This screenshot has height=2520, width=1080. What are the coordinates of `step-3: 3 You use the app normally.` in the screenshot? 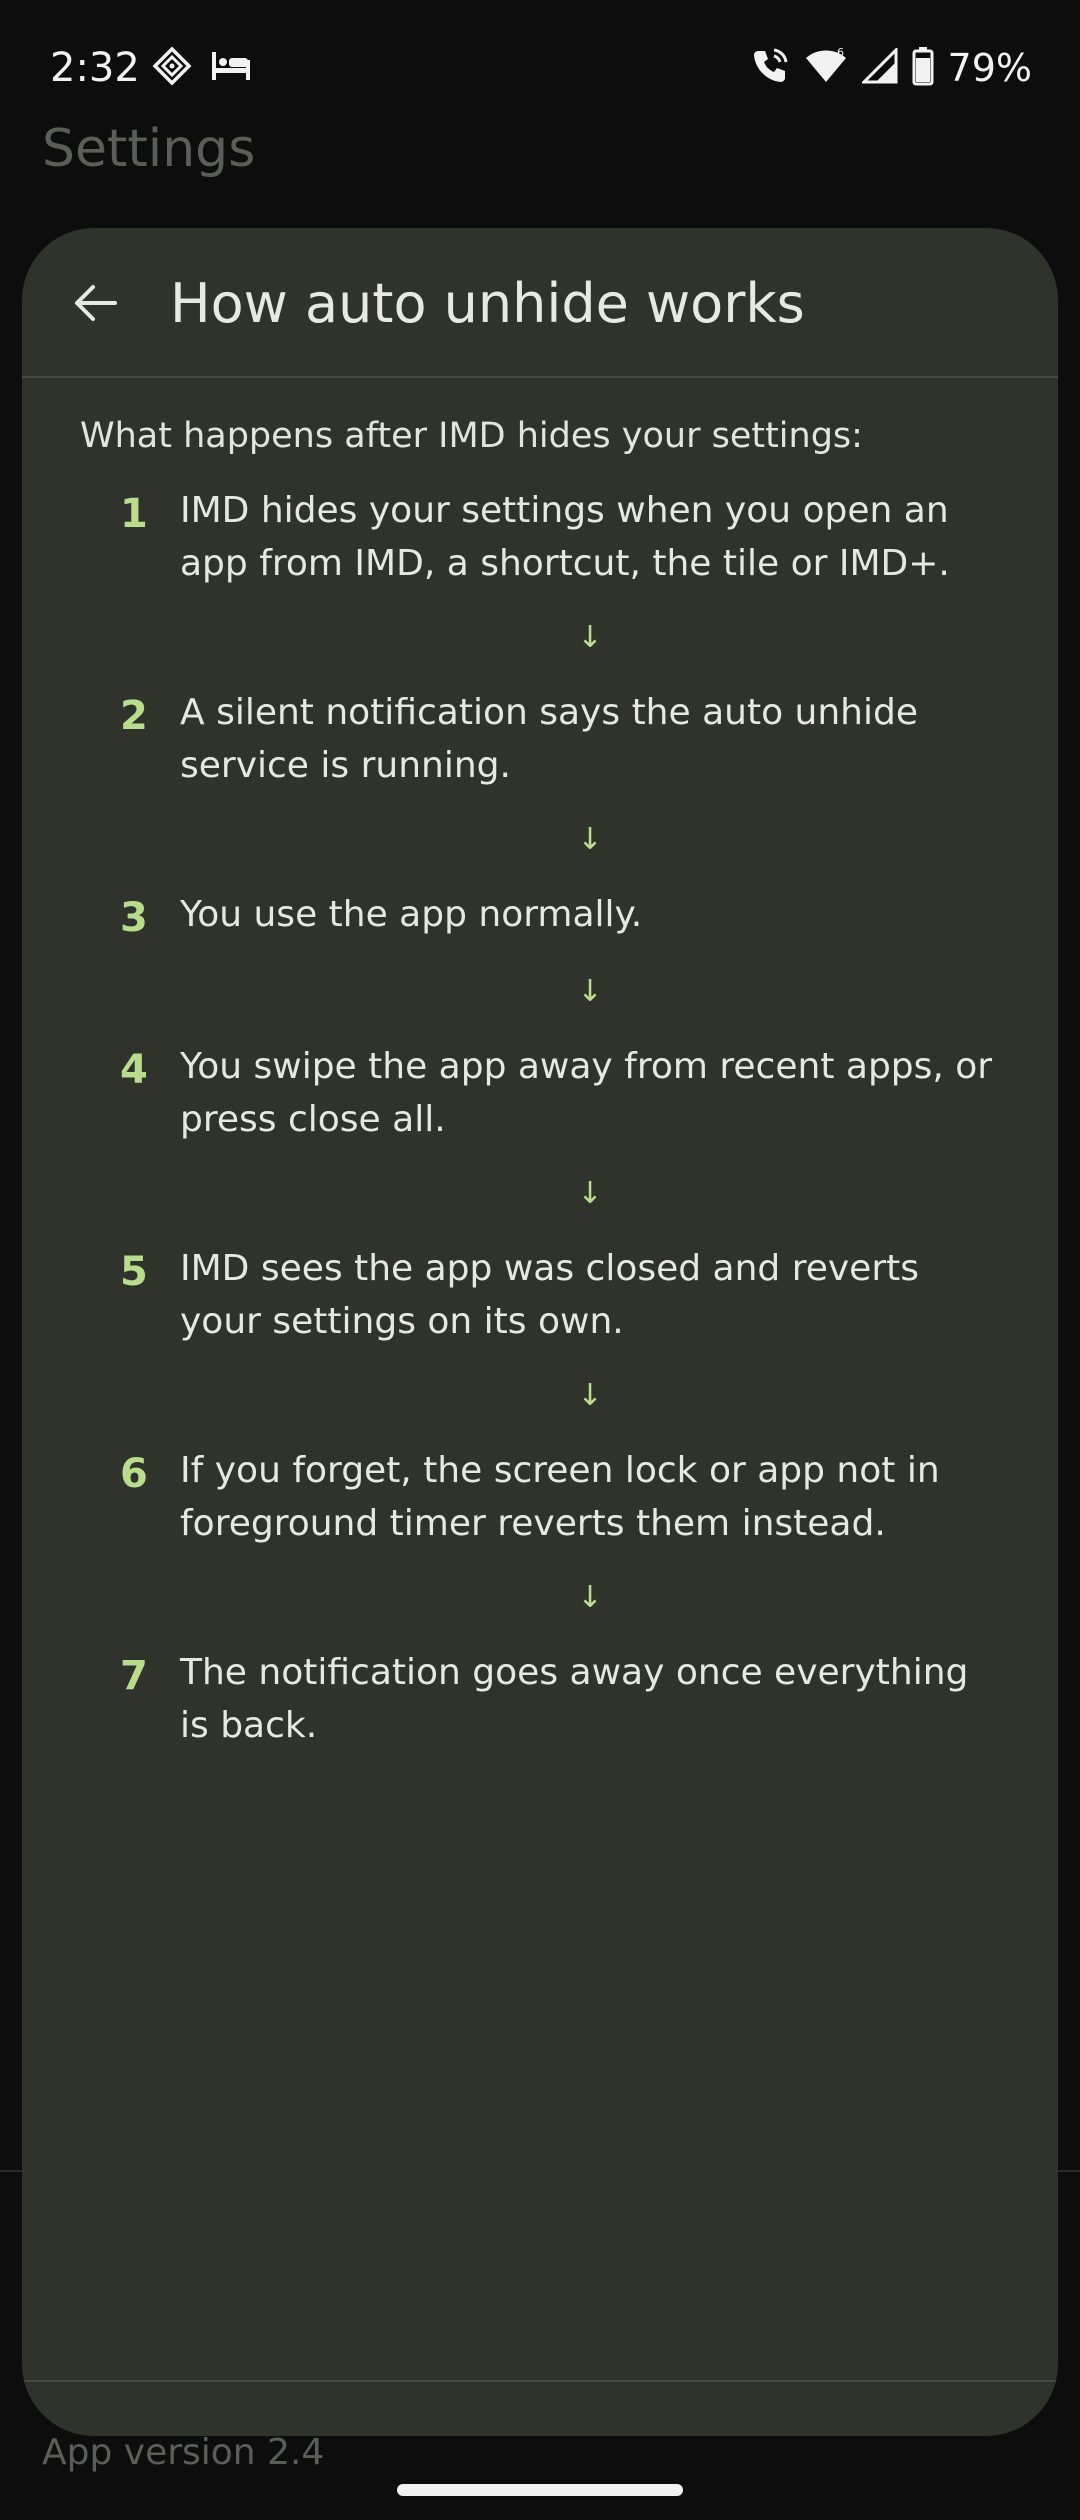 It's located at (540, 916).